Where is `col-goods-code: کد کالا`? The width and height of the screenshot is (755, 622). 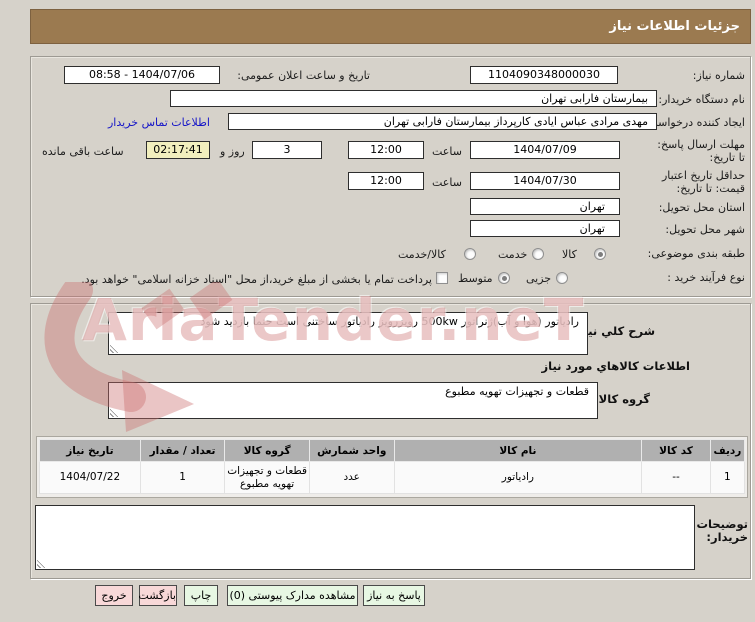 col-goods-code: کد کالا is located at coordinates (676, 450).